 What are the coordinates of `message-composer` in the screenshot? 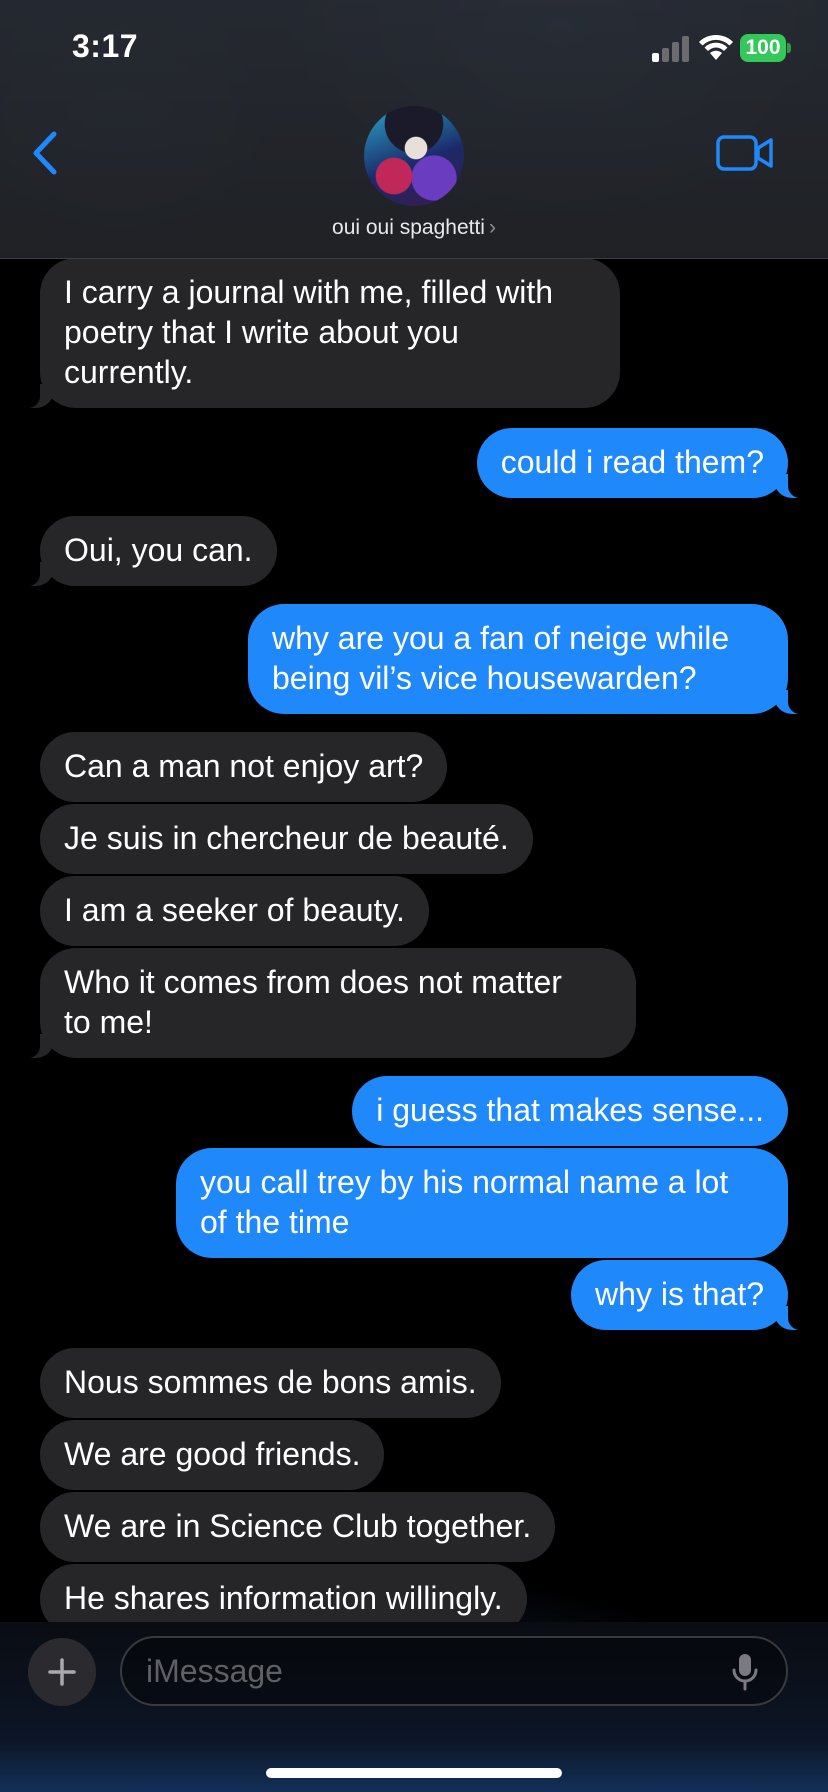 It's located at (414, 1707).